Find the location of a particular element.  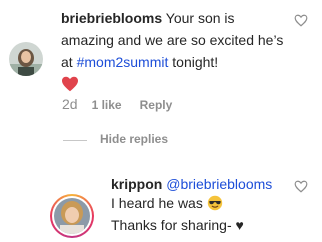

mention-link: @briebrieblooms is located at coordinates (219, 184).